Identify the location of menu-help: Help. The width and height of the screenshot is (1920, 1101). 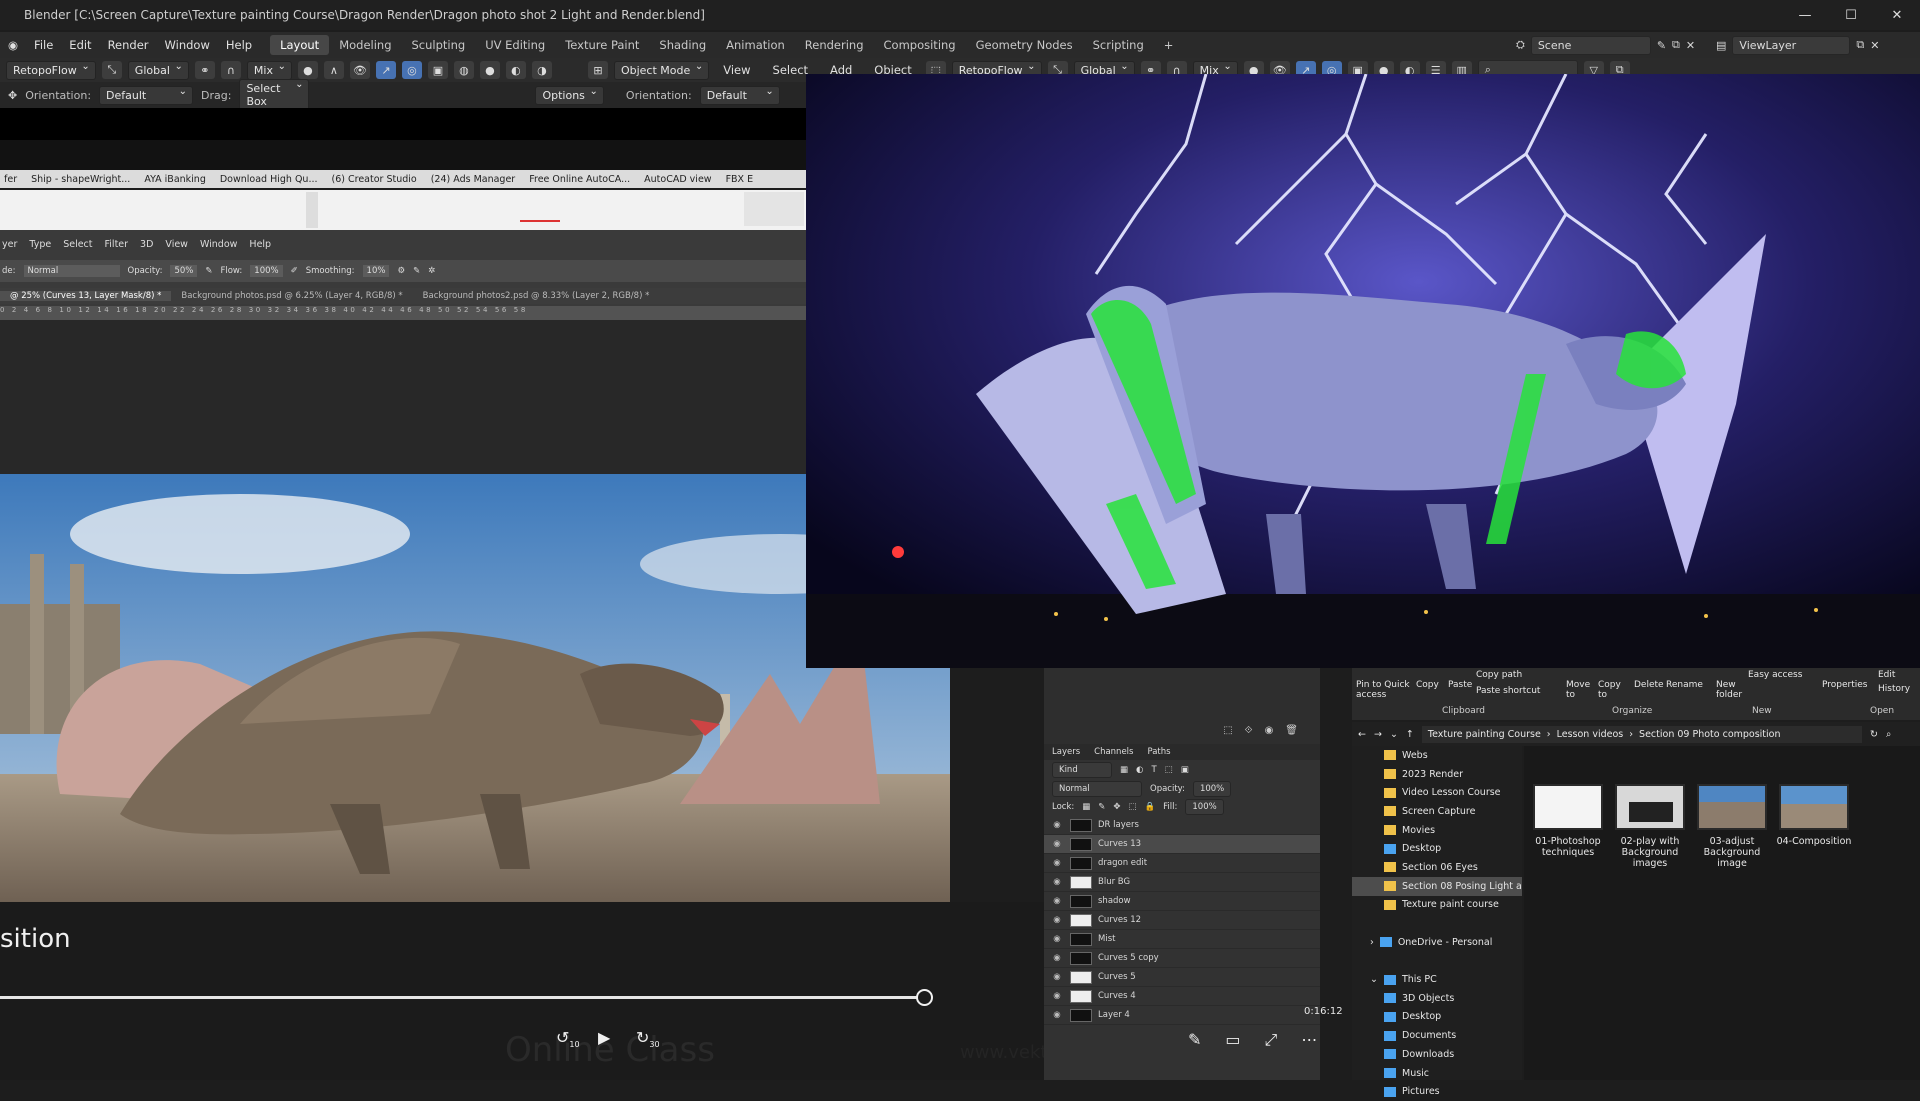
(239, 45).